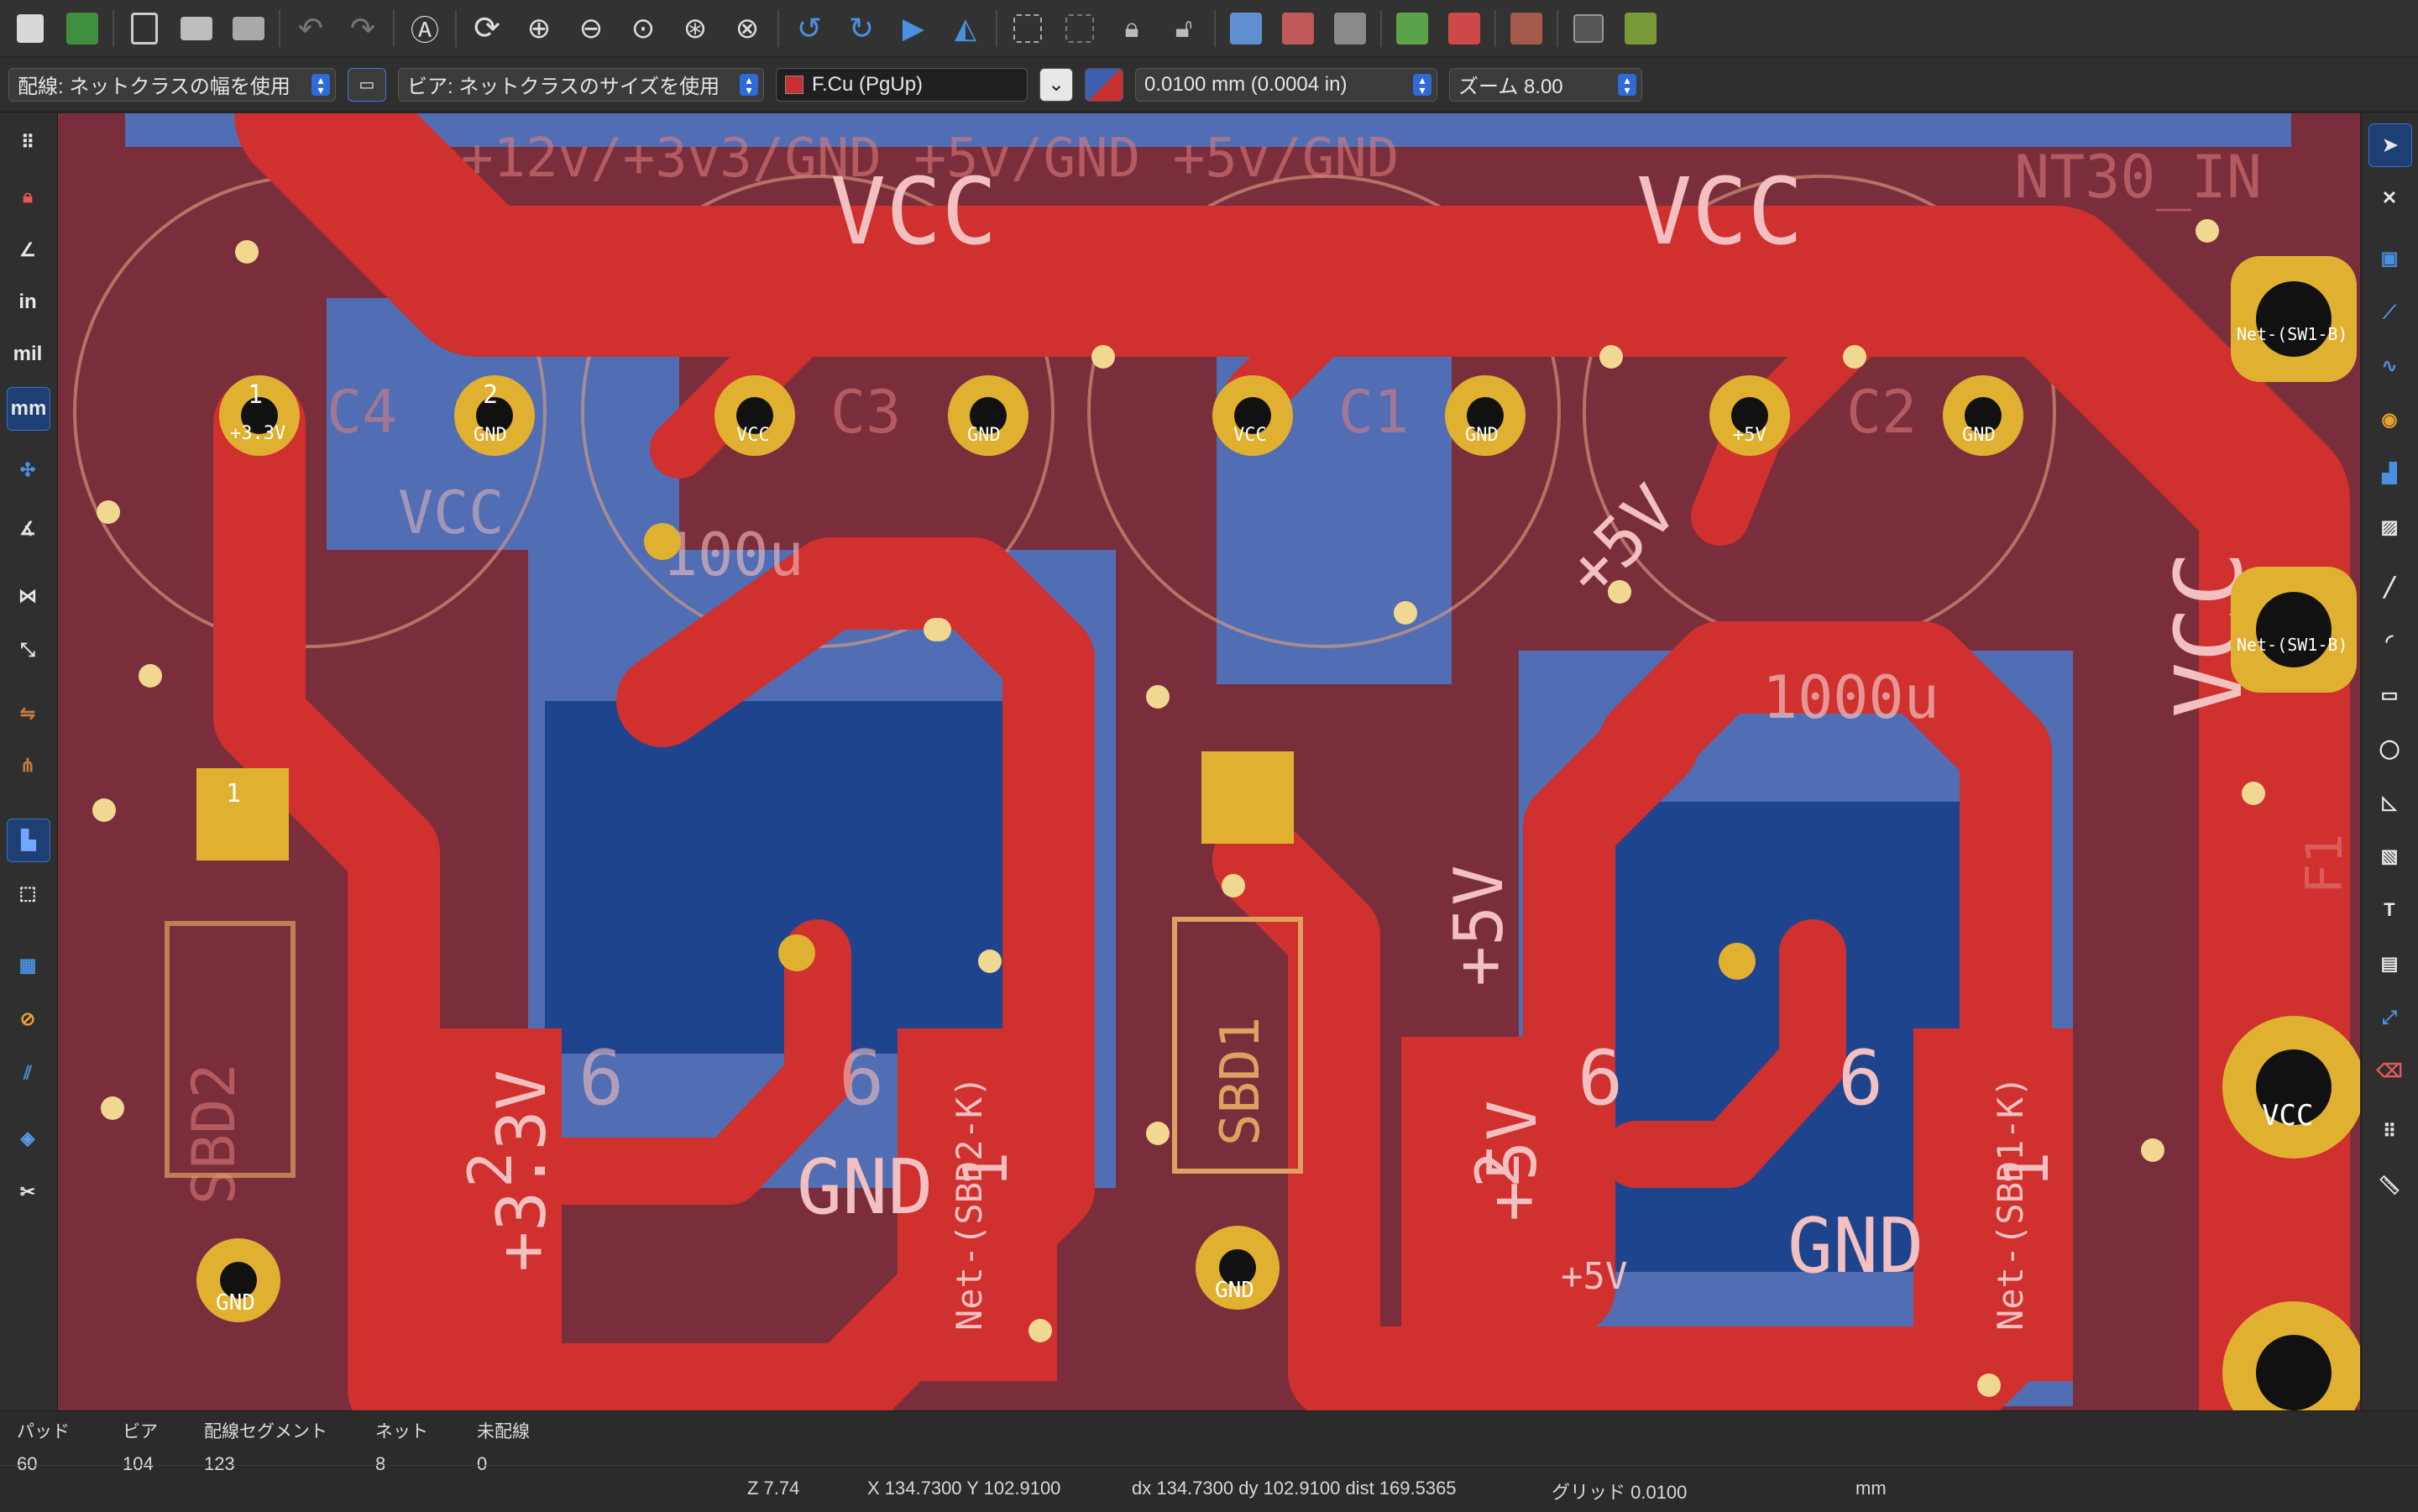 This screenshot has width=2418, height=1512. Describe the element at coordinates (2294, 319) in the screenshot. I see `pad-sw1-1a` at that location.